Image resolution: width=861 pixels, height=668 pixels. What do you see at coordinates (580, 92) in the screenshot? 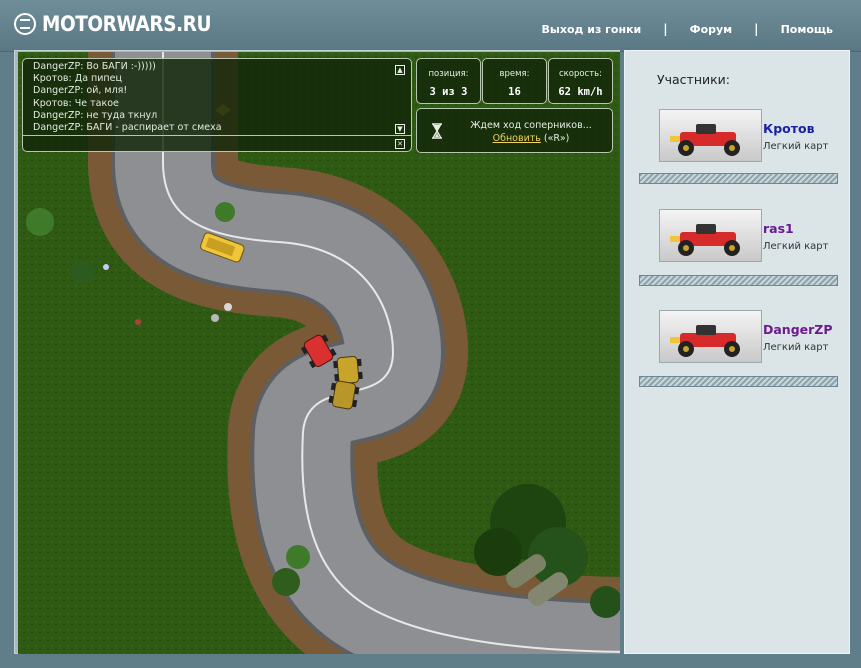
I see `speed-value: 62 km/h` at bounding box center [580, 92].